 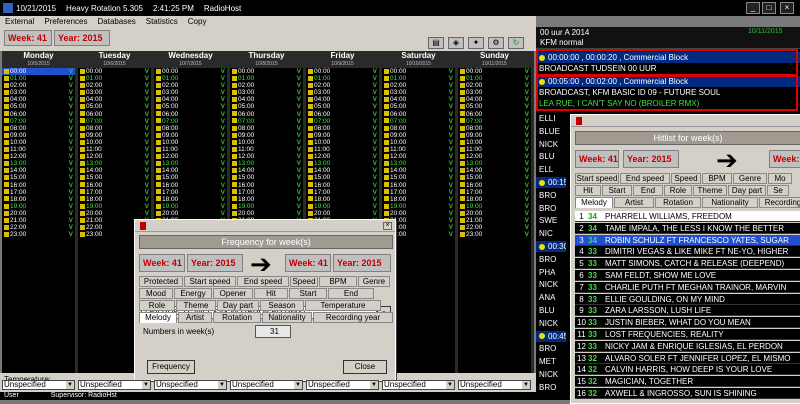 What do you see at coordinates (195, 317) in the screenshot?
I see `tab: Artist` at bounding box center [195, 317].